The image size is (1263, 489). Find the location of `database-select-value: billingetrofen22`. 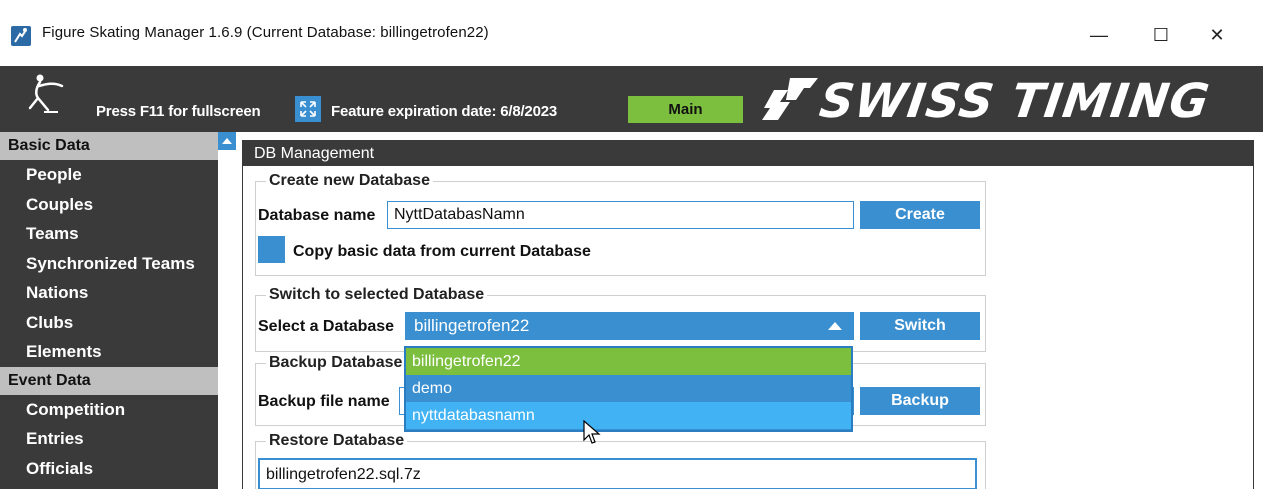

database-select-value: billingetrofen22 is located at coordinates (472, 325).